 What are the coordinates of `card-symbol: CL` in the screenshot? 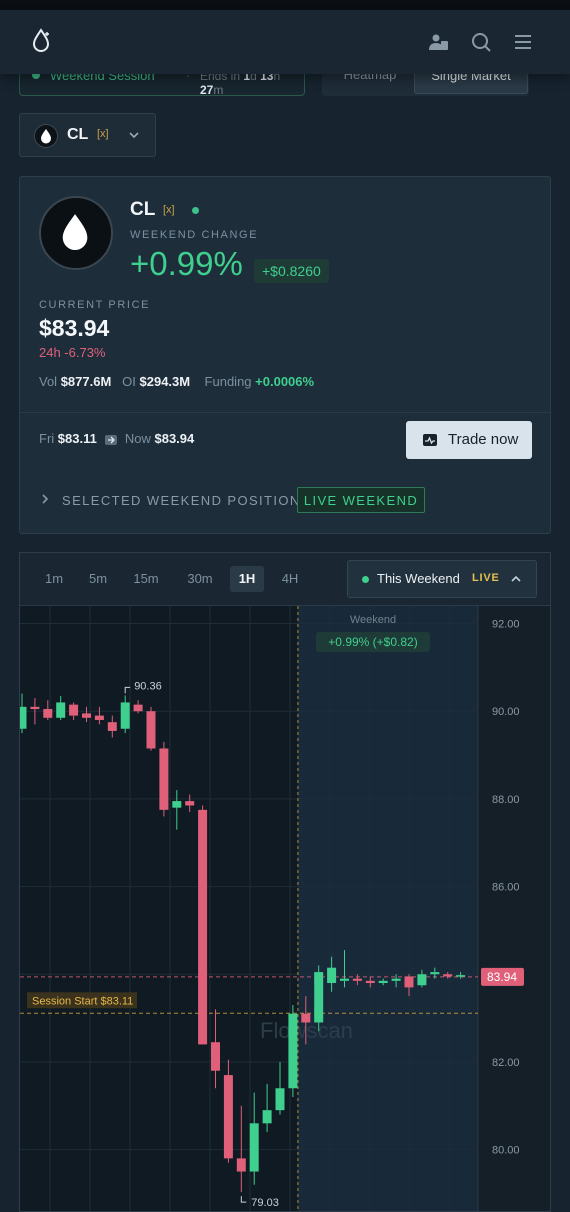 It's located at (143, 209).